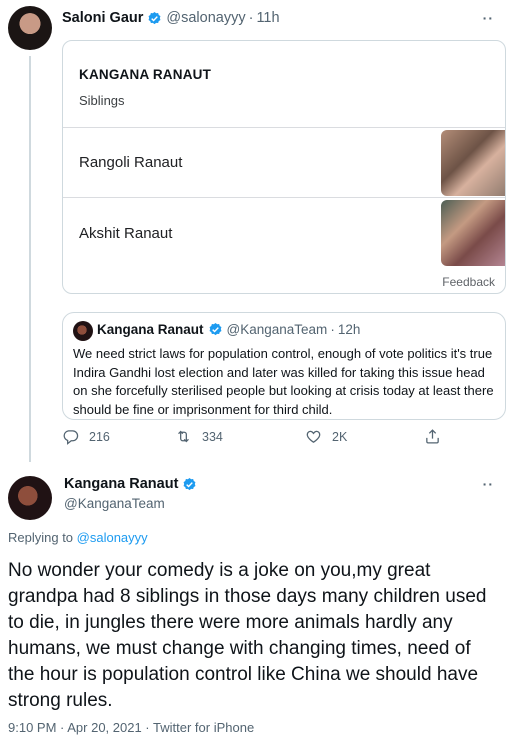  I want to click on tweet-header: Saloni Gaur @salonayyy · 11h, so click(171, 18).